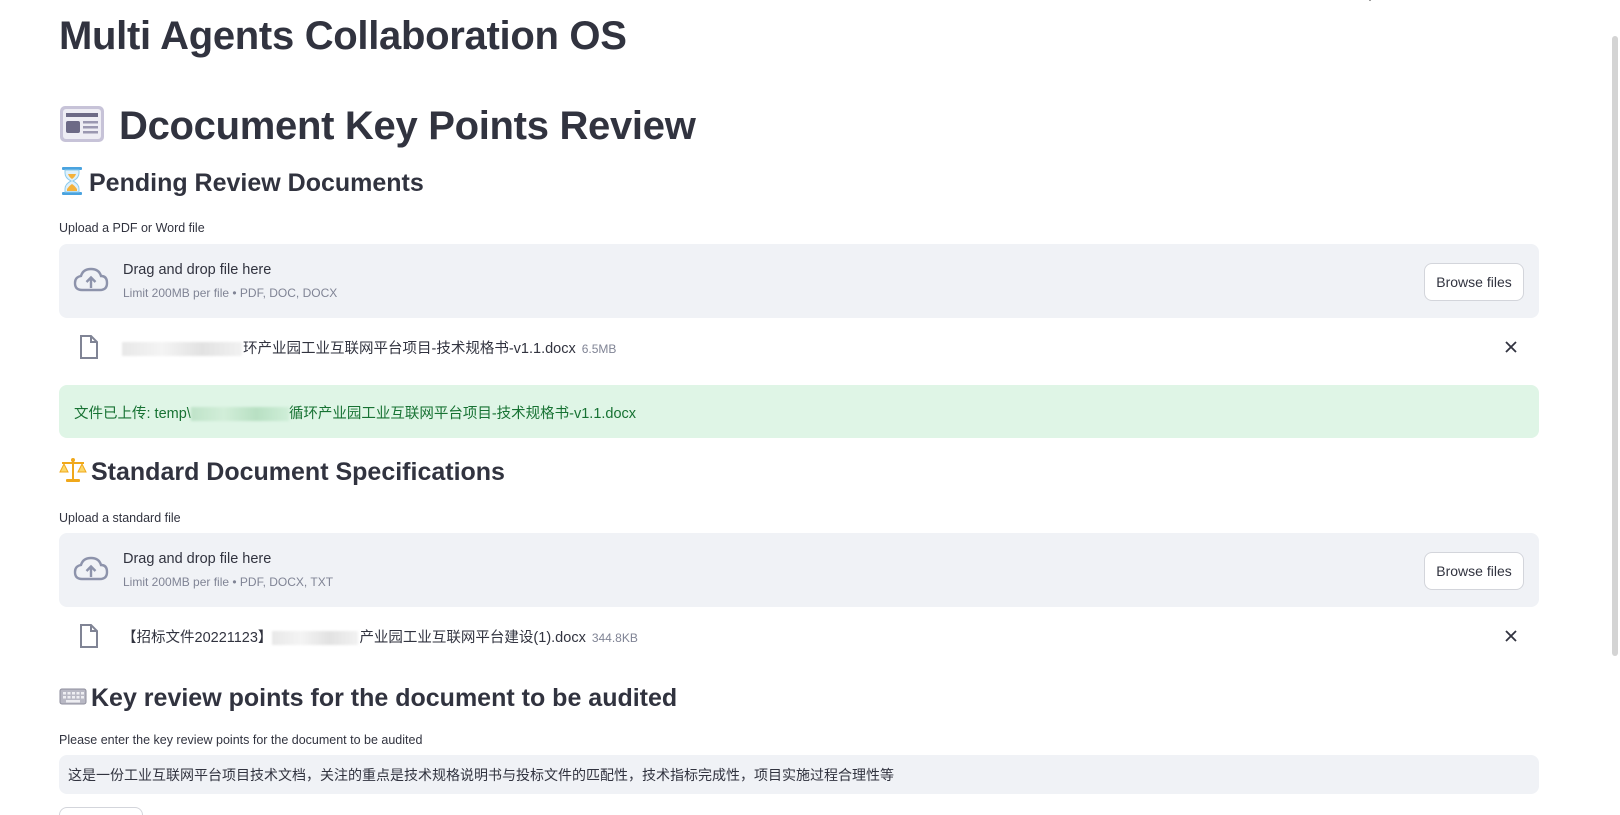 The height and width of the screenshot is (815, 1620). What do you see at coordinates (799, 774) in the screenshot?
I see `review-points-input` at bounding box center [799, 774].